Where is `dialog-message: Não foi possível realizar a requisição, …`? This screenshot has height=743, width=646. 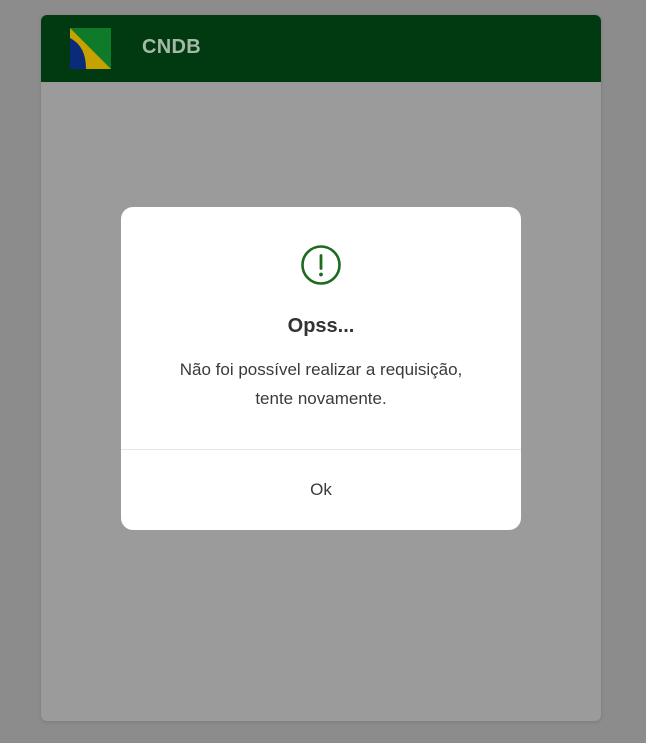 dialog-message: Não foi possível realizar a requisição, … is located at coordinates (321, 384).